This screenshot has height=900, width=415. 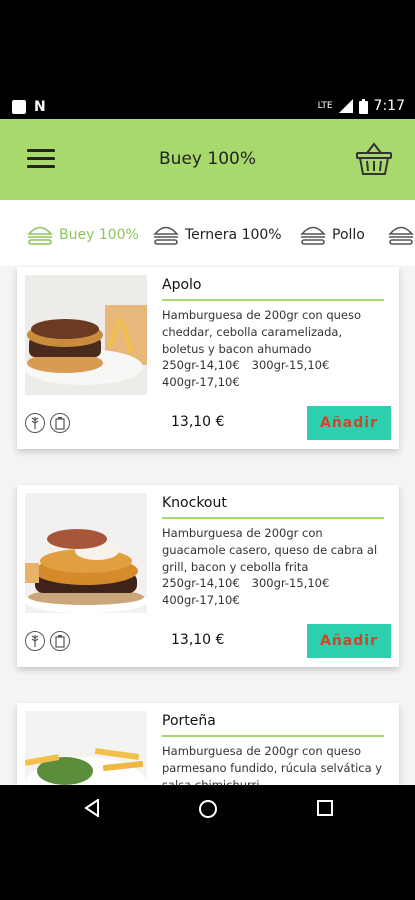 What do you see at coordinates (233, 235) in the screenshot?
I see `tab-label: Ternera 100%` at bounding box center [233, 235].